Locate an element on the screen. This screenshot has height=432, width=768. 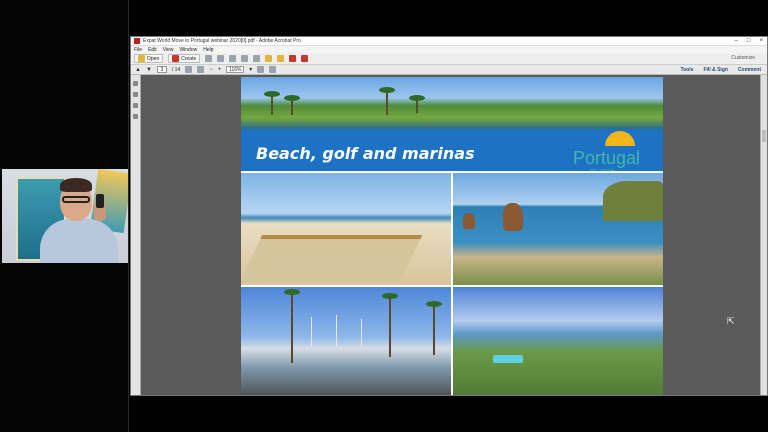
marina-photo is located at coordinates (346, 341).